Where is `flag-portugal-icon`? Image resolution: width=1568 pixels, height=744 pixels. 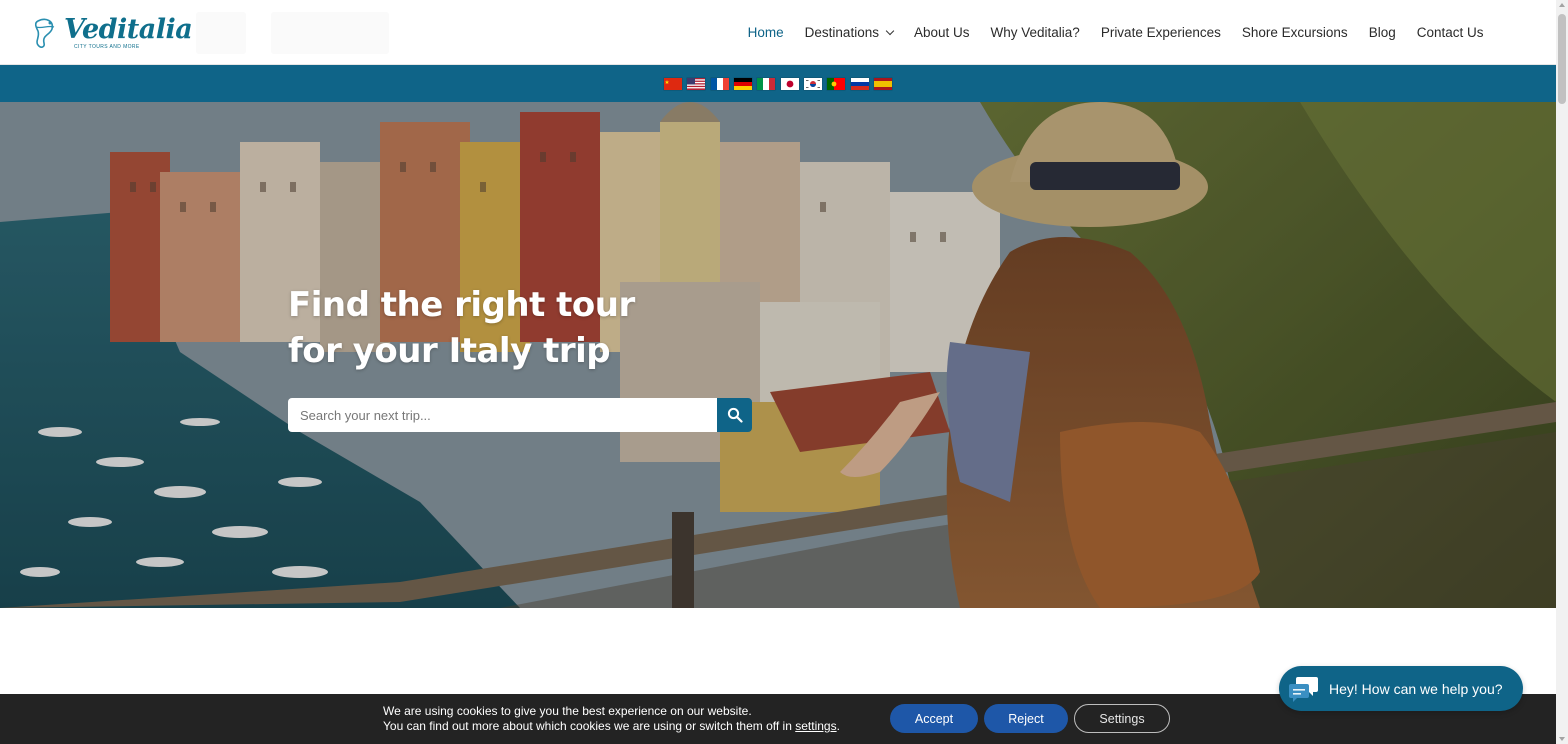
flag-portugal-icon is located at coordinates (836, 83).